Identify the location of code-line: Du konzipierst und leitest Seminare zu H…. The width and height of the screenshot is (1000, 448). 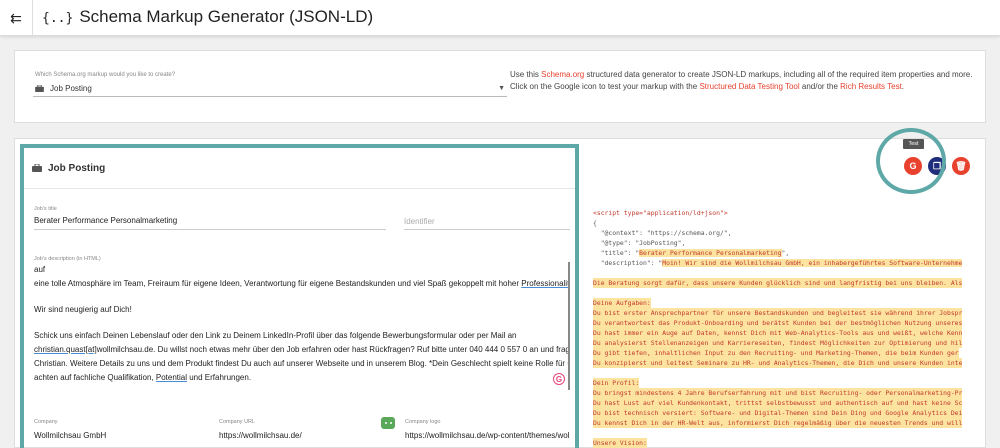
(778, 363).